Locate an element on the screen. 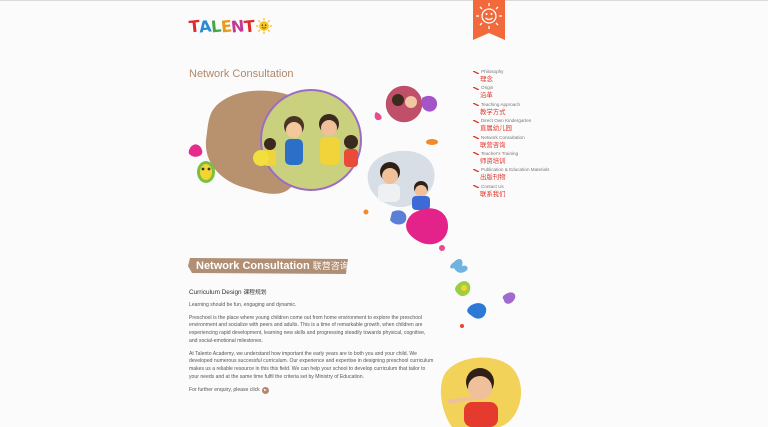  talento-logo: TALENT is located at coordinates (230, 26).